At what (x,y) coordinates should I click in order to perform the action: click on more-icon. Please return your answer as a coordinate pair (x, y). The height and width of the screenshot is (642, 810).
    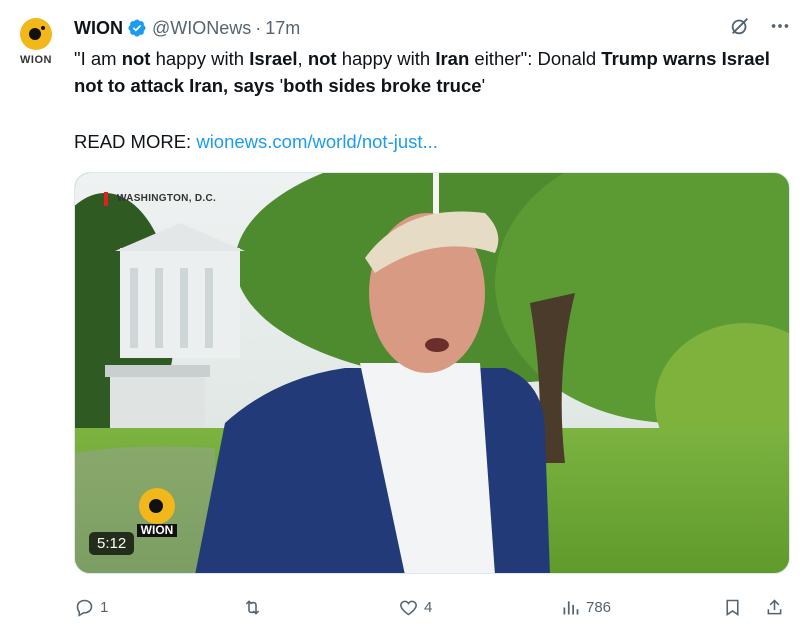
    Looking at the image, I should click on (780, 26).